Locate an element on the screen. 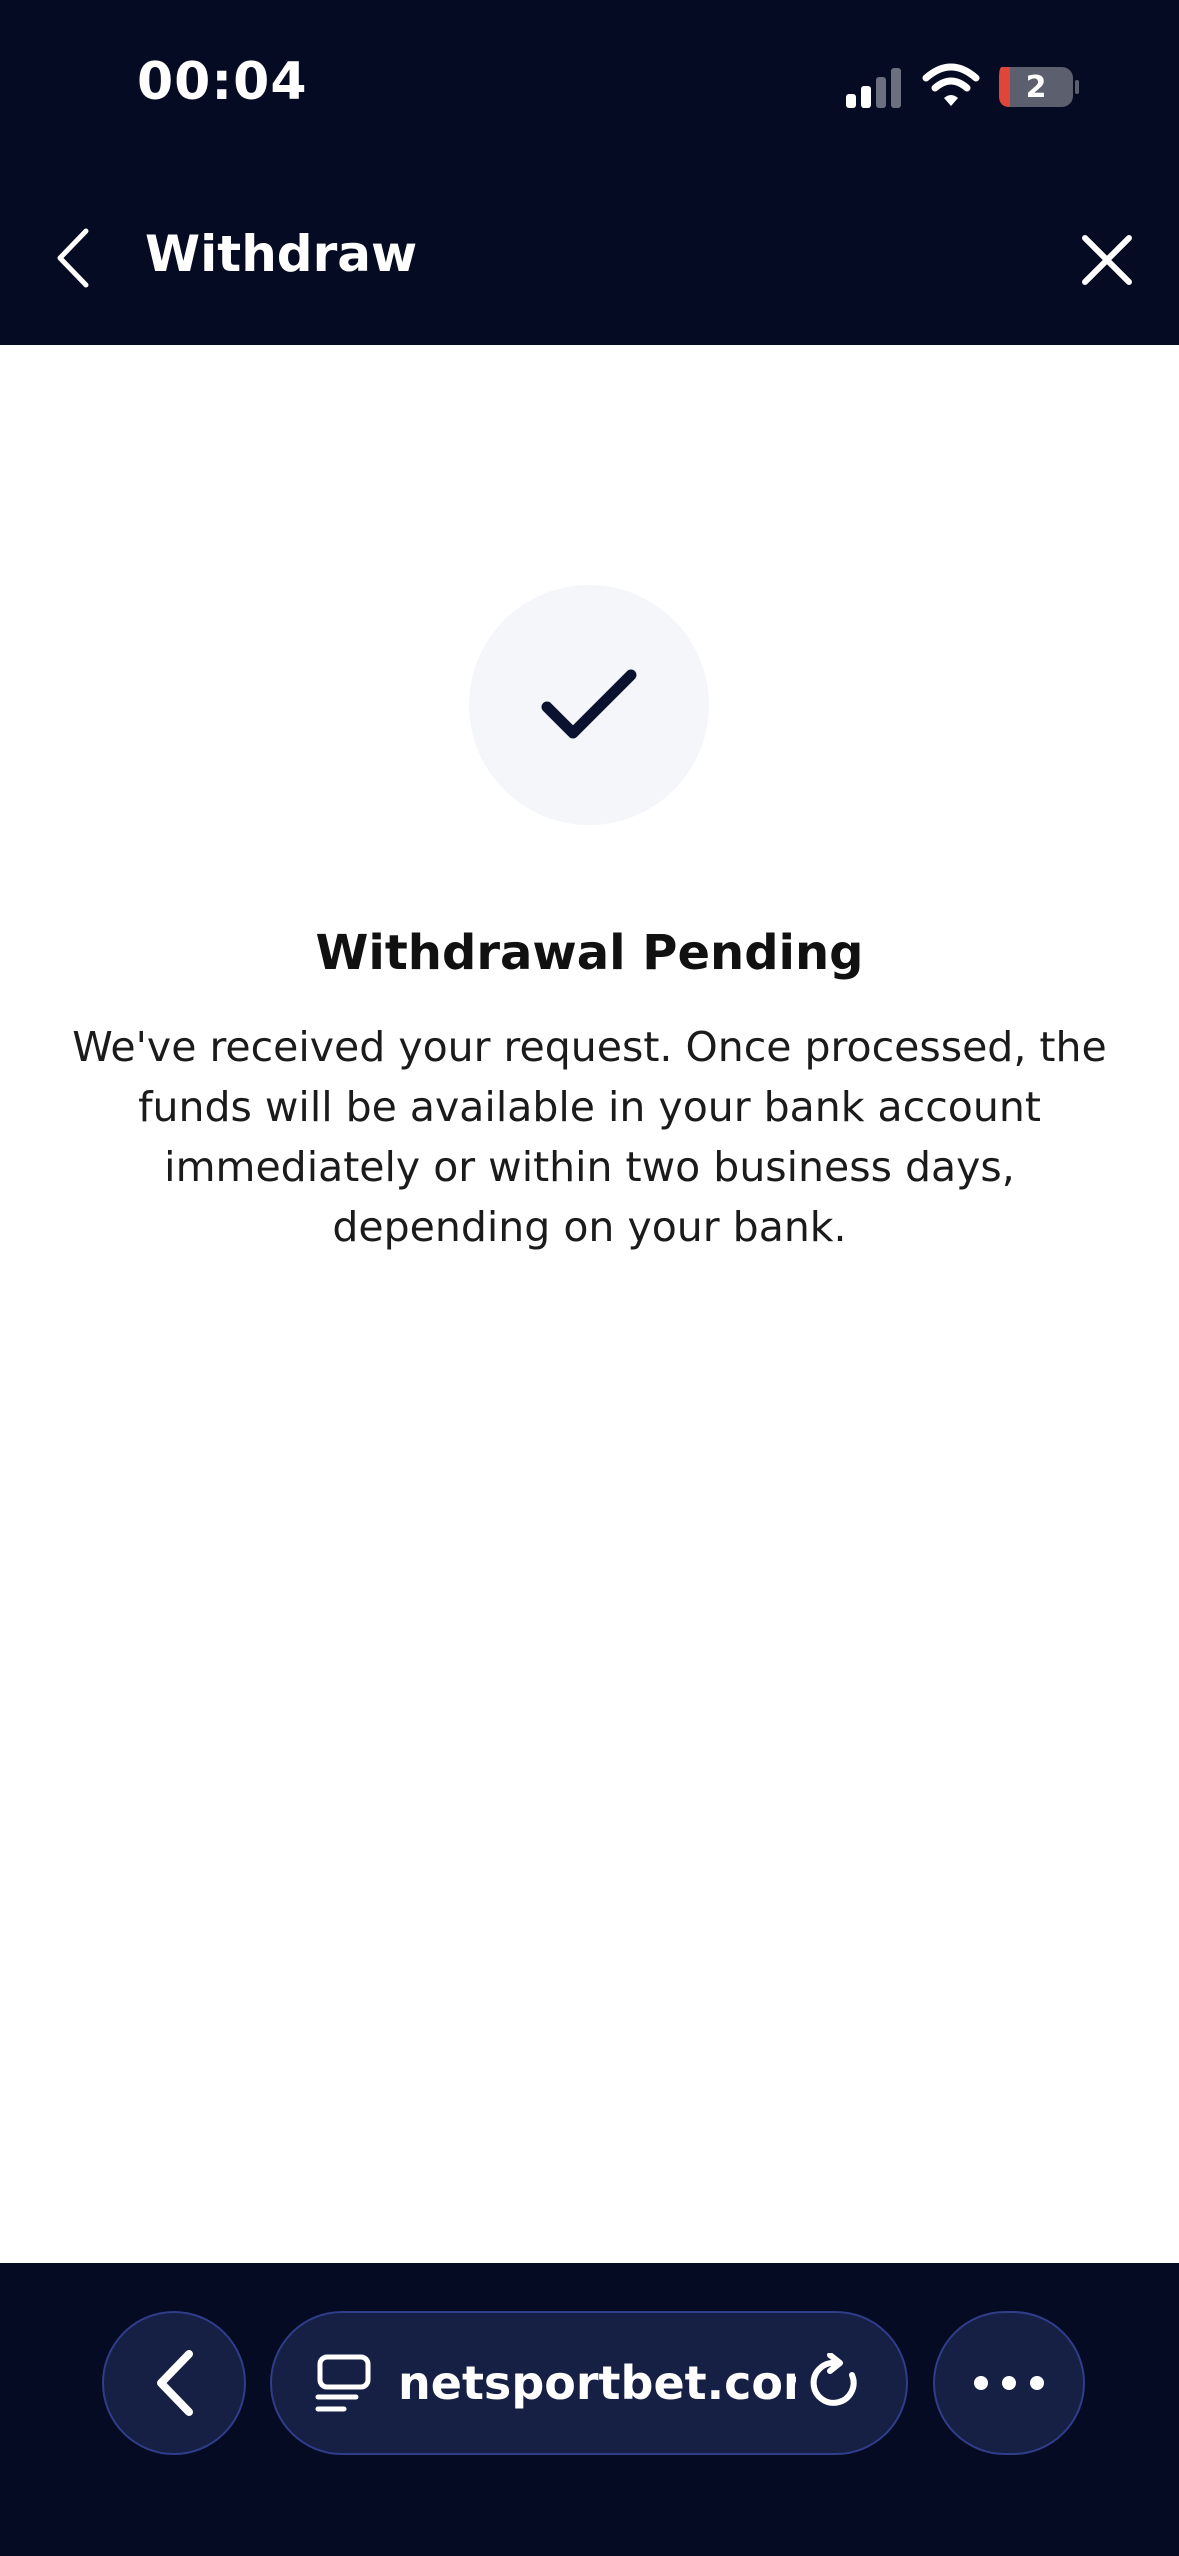 The height and width of the screenshot is (2556, 1179). close-button is located at coordinates (1107, 260).